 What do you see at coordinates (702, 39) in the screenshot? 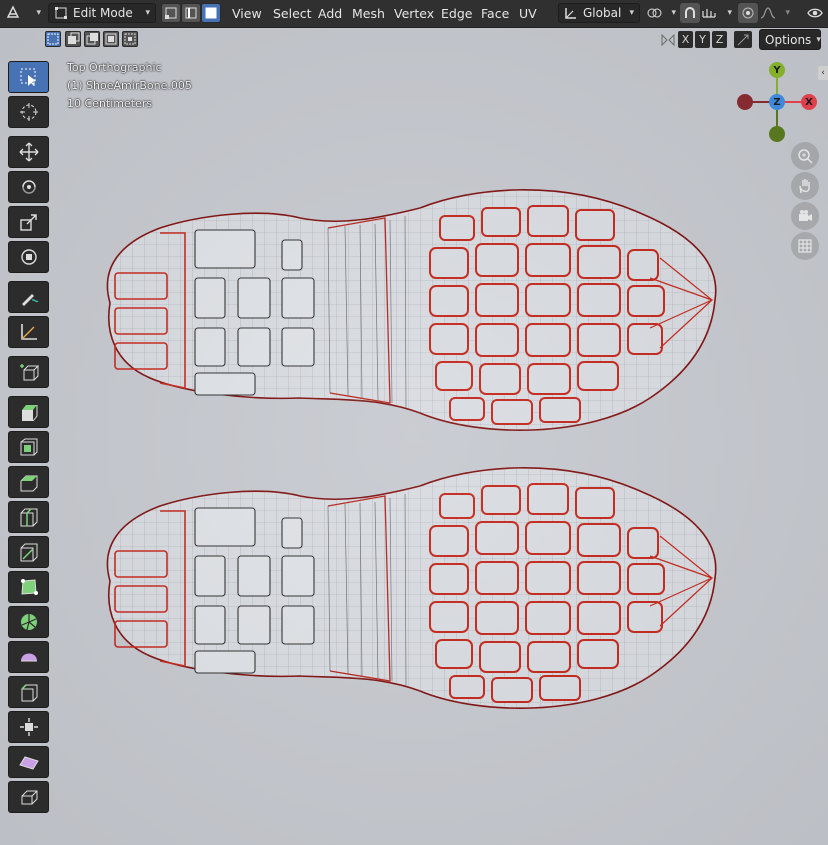
I see `mirror-y-toggle: Y` at bounding box center [702, 39].